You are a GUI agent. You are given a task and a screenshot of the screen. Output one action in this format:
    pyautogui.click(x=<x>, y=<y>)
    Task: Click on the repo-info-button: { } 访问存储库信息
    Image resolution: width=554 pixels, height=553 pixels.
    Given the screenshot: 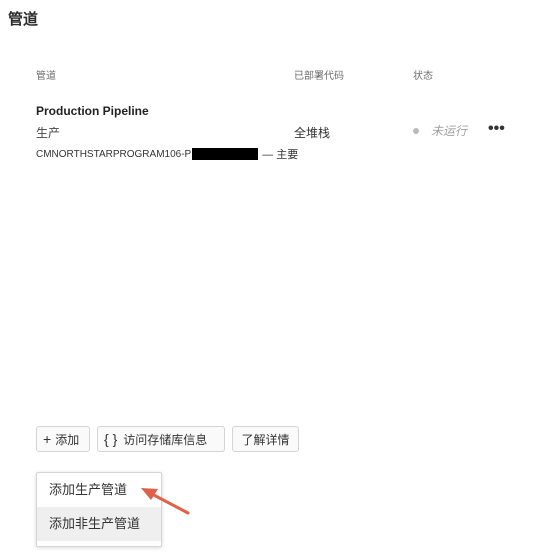 What is the action you would take?
    pyautogui.click(x=161, y=439)
    